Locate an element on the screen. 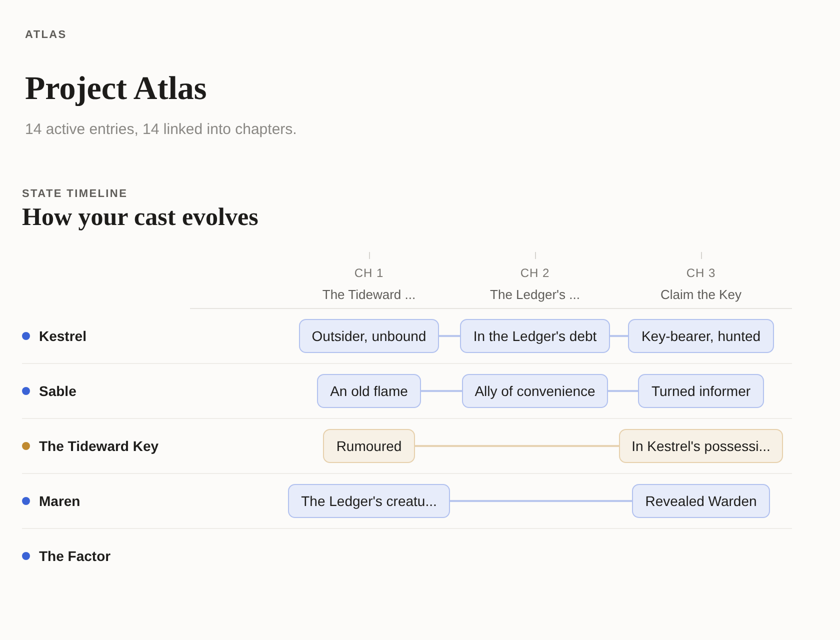 The image size is (840, 640). summary-text: 14 active entries, 14 linked into chapters. is located at coordinates (161, 129).